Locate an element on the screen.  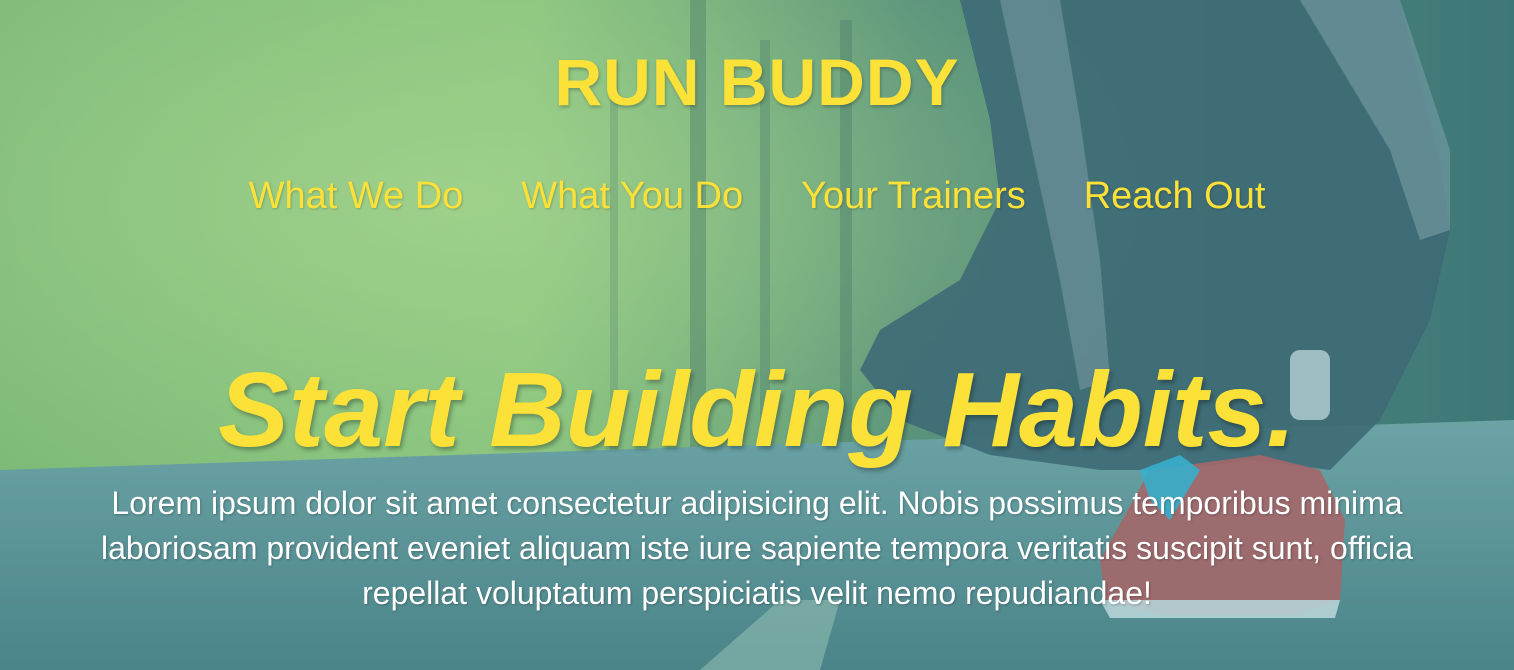
nav-link-what-you-do: What You Do is located at coordinates (632, 196).